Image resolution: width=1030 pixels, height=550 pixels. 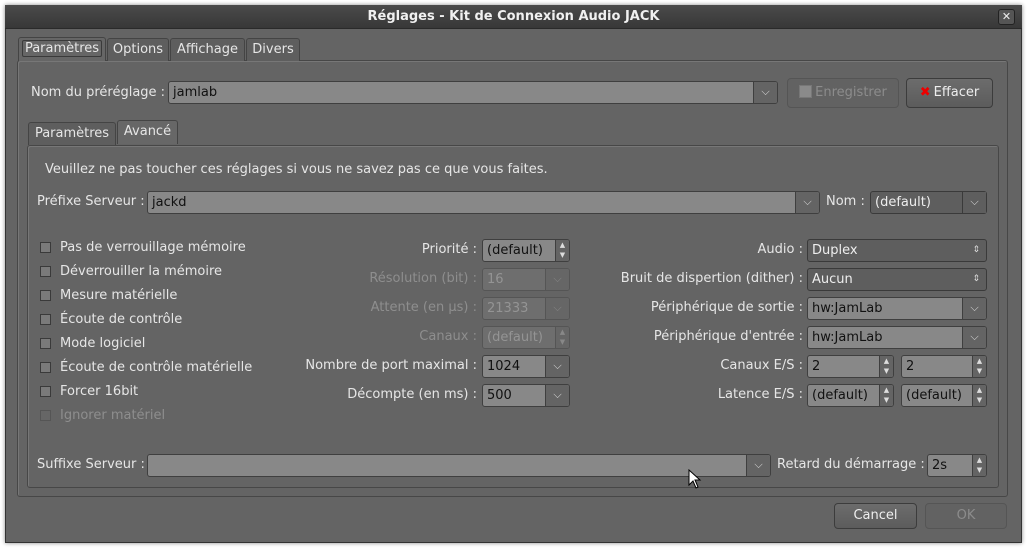 I want to click on priority-label: Priorité :, so click(x=449, y=249).